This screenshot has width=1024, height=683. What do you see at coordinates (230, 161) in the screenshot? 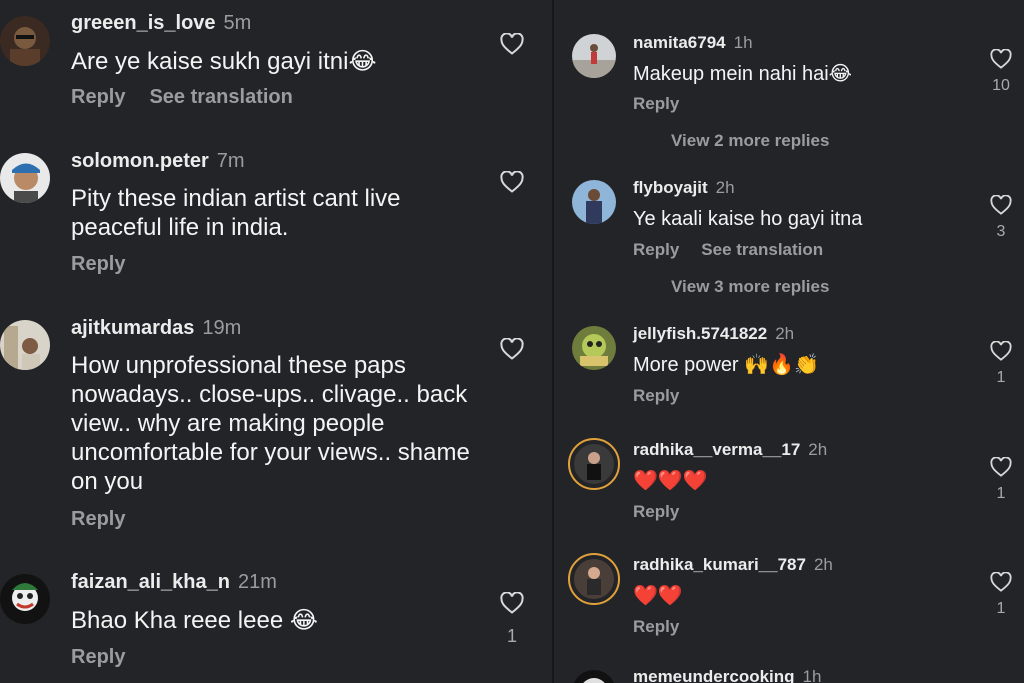
I see `timestamp: 7m` at bounding box center [230, 161].